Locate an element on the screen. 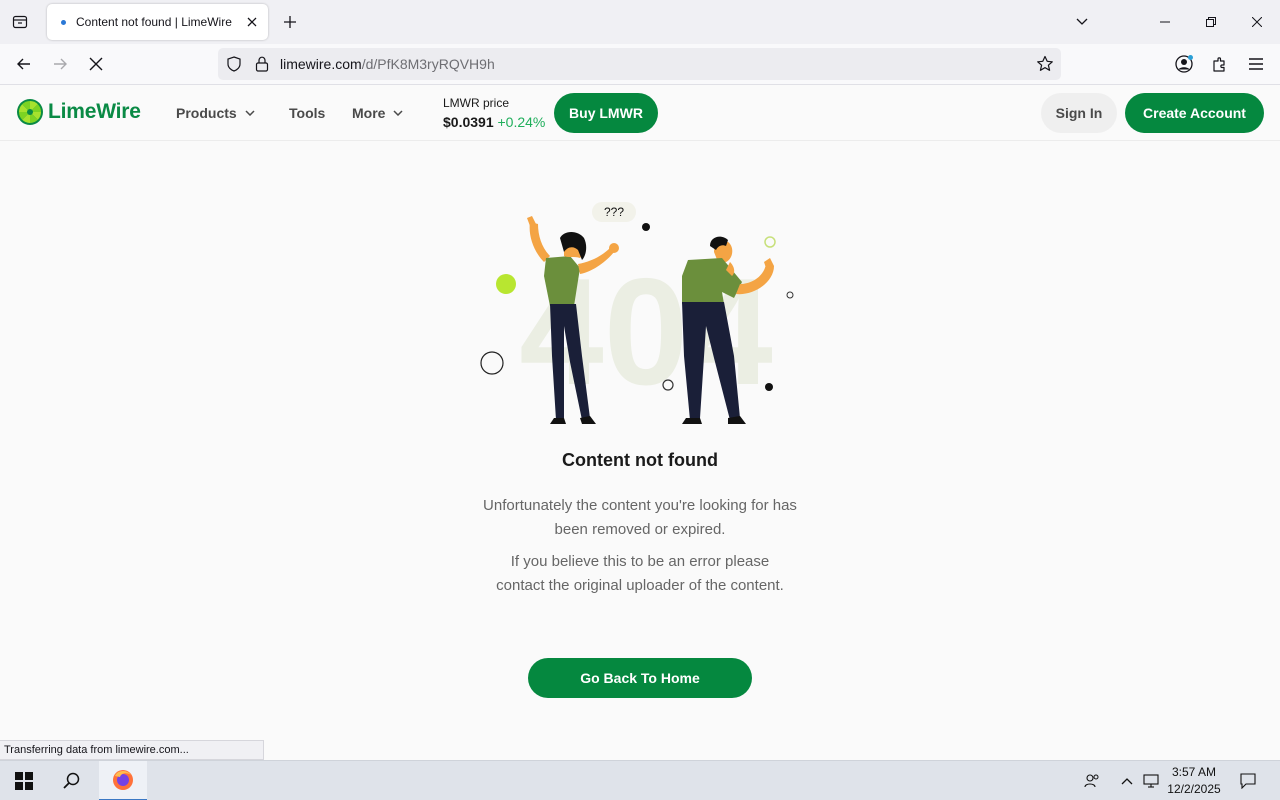 The image size is (1280, 800). buy-lmwr-button: Buy LMWR is located at coordinates (606, 113).